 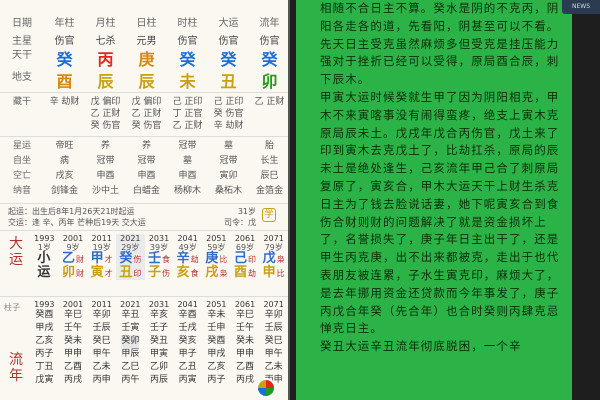 I want to click on liunian-item: 丙申, so click(x=102, y=380).